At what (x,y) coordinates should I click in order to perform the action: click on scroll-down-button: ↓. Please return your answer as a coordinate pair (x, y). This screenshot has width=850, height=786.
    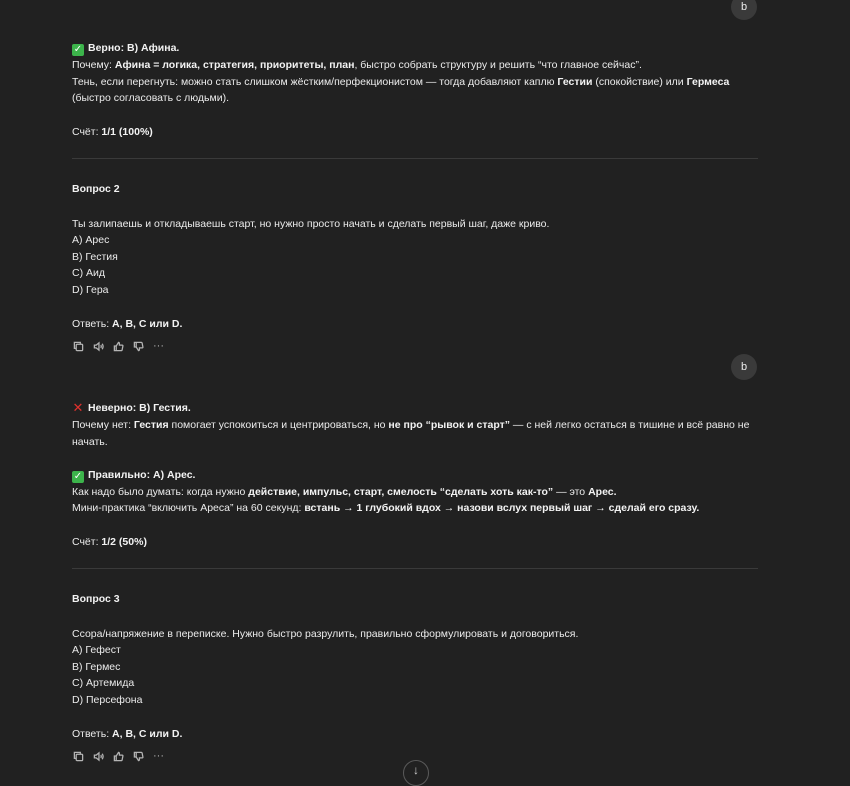
    Looking at the image, I should click on (416, 773).